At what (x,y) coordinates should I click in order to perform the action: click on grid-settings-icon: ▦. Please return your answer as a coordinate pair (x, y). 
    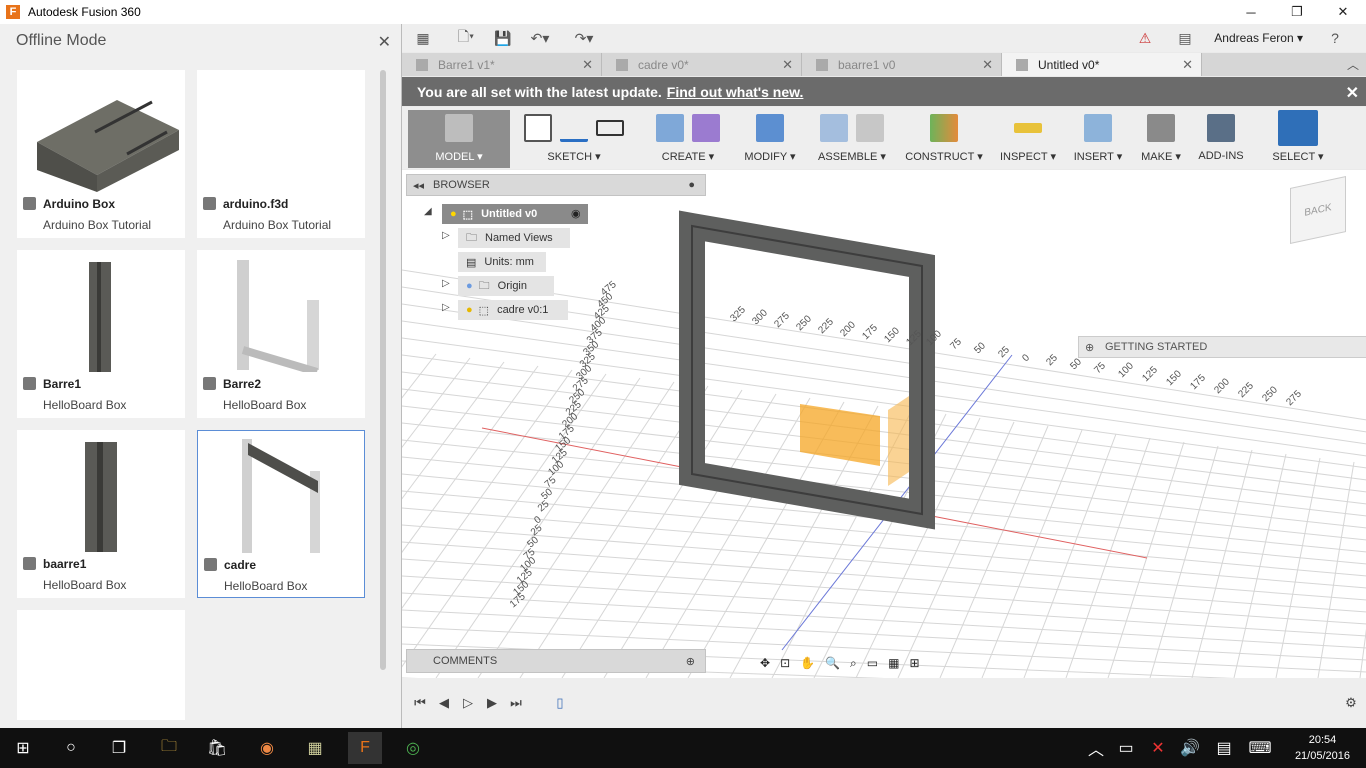
    Looking at the image, I should click on (893, 663).